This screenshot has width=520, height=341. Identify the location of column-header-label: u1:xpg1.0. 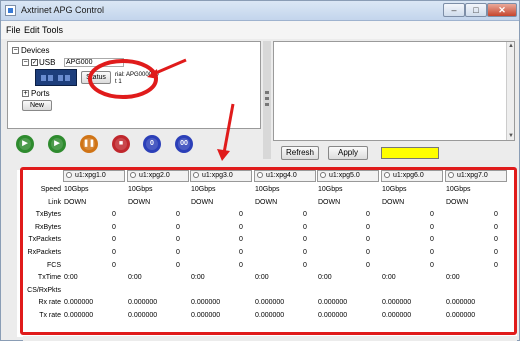
(90, 175).